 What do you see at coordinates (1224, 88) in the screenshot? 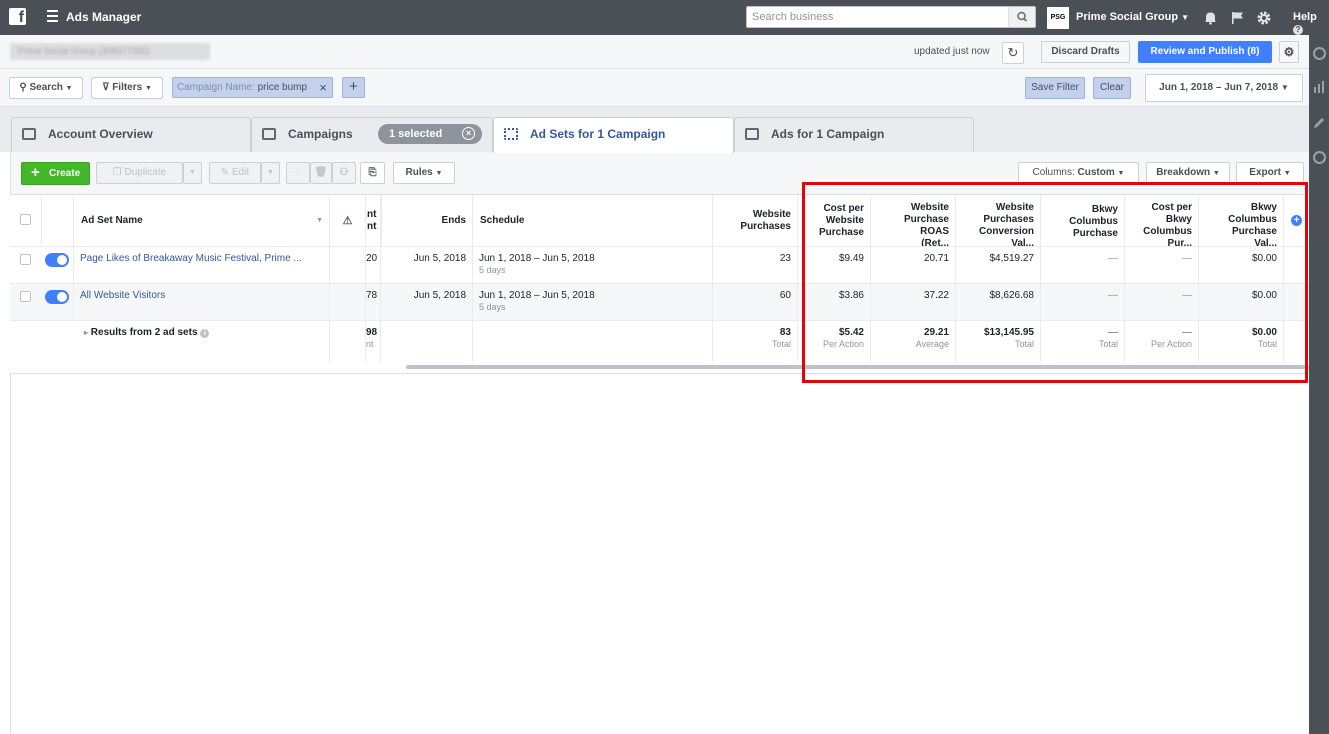
I see `date-range-picker: Jun 1, 2018 – Jun 7, 2018 ▼` at bounding box center [1224, 88].